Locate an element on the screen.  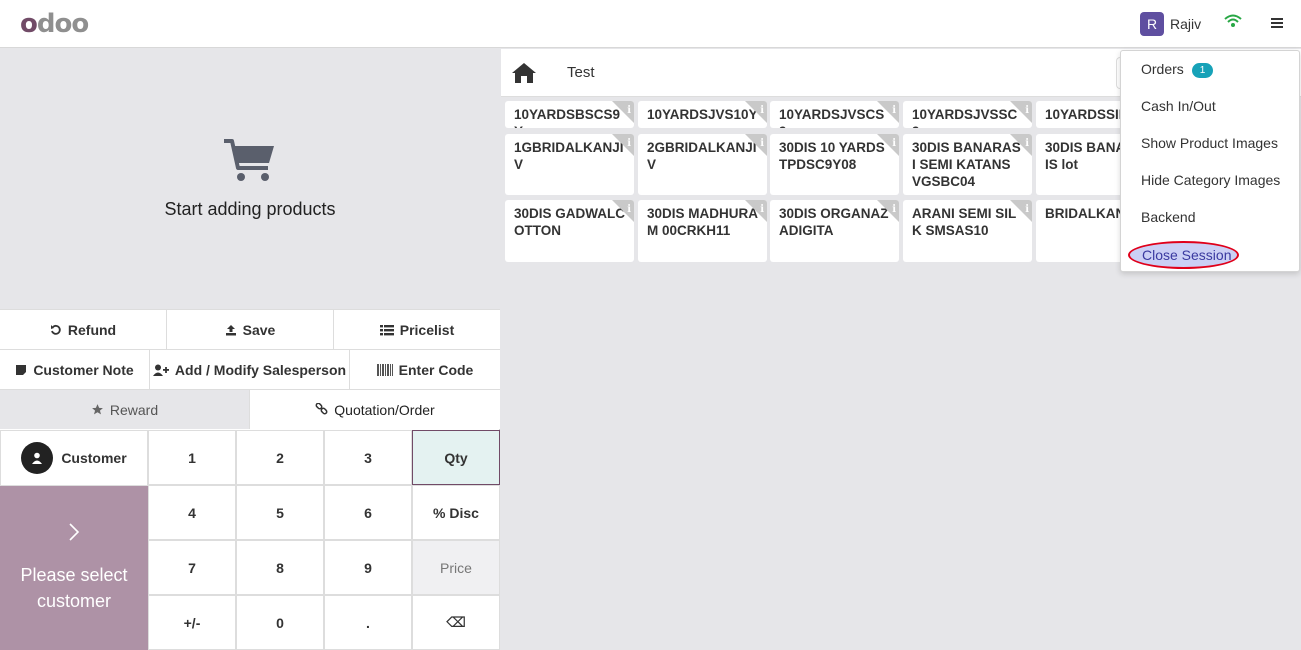
numpad-key-0: 0 is located at coordinates (280, 622).